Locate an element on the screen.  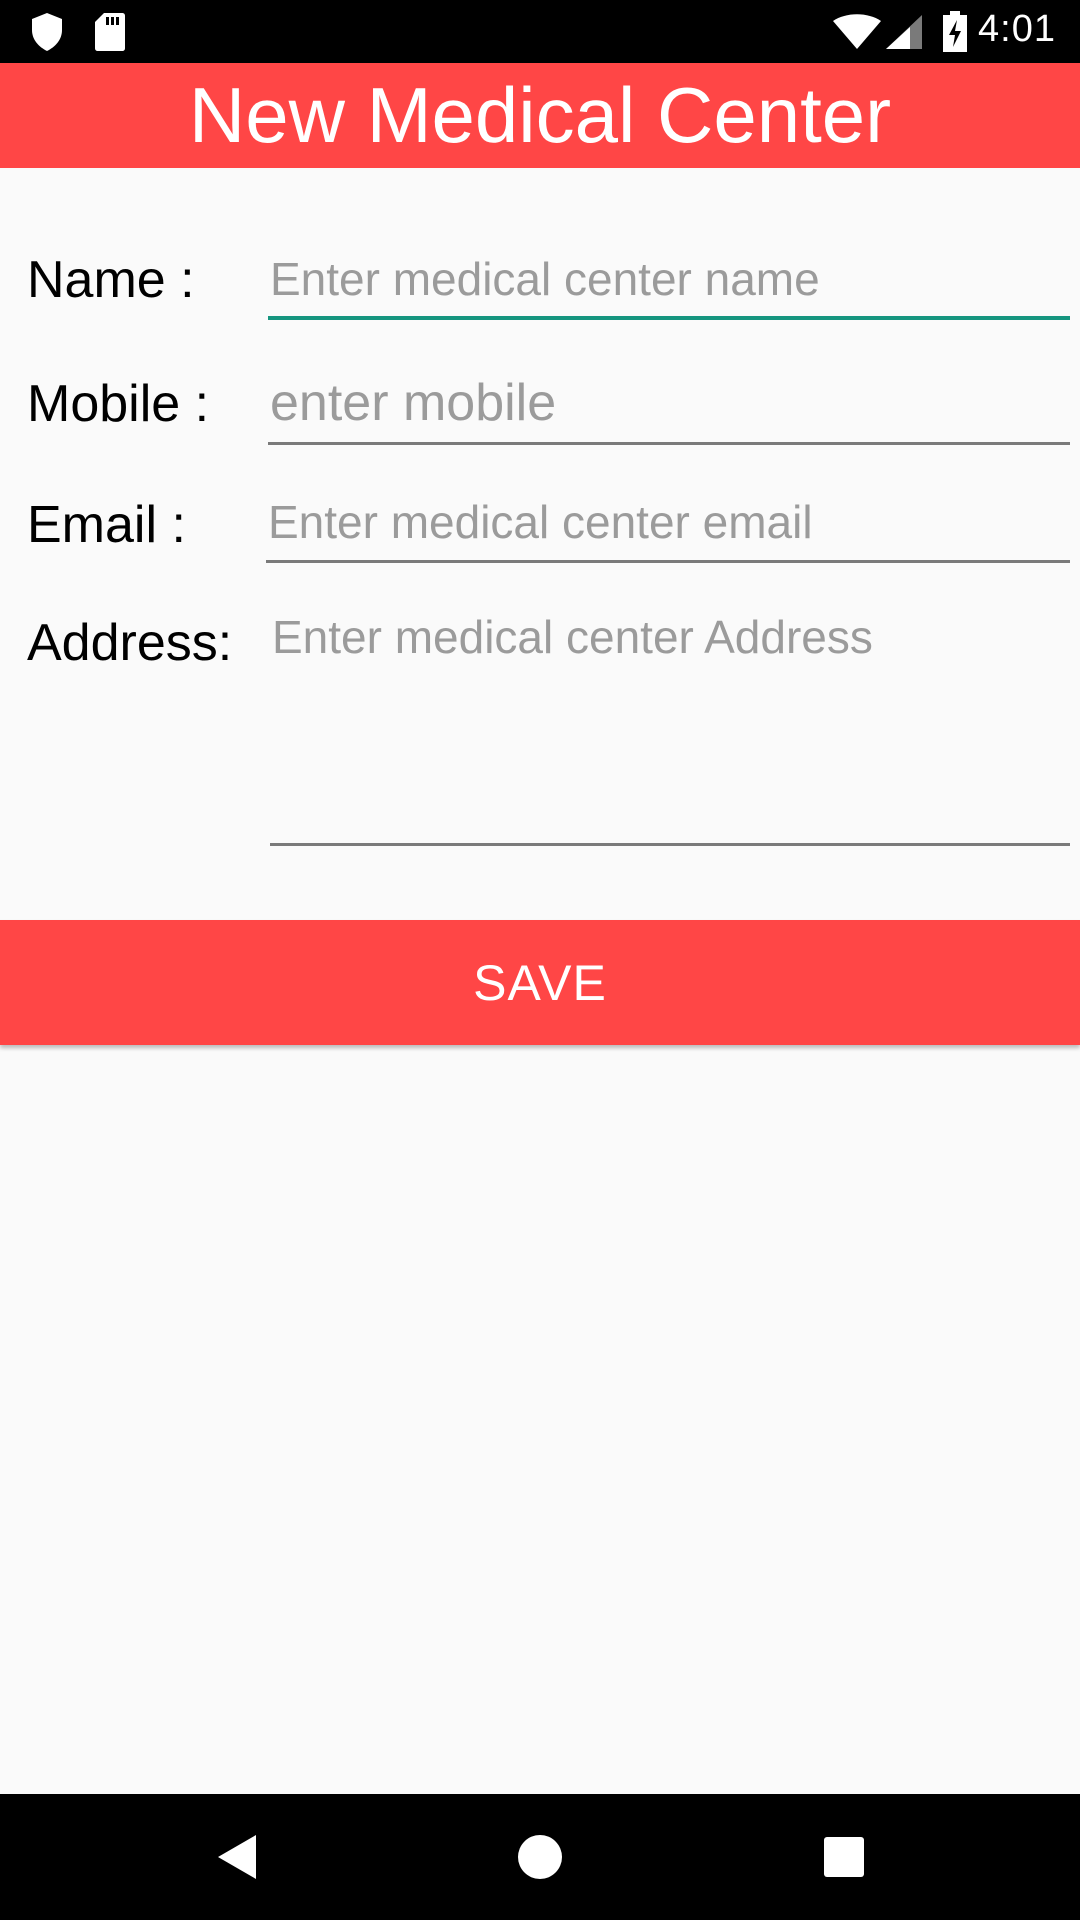
sd-card-icon is located at coordinates (110, 34).